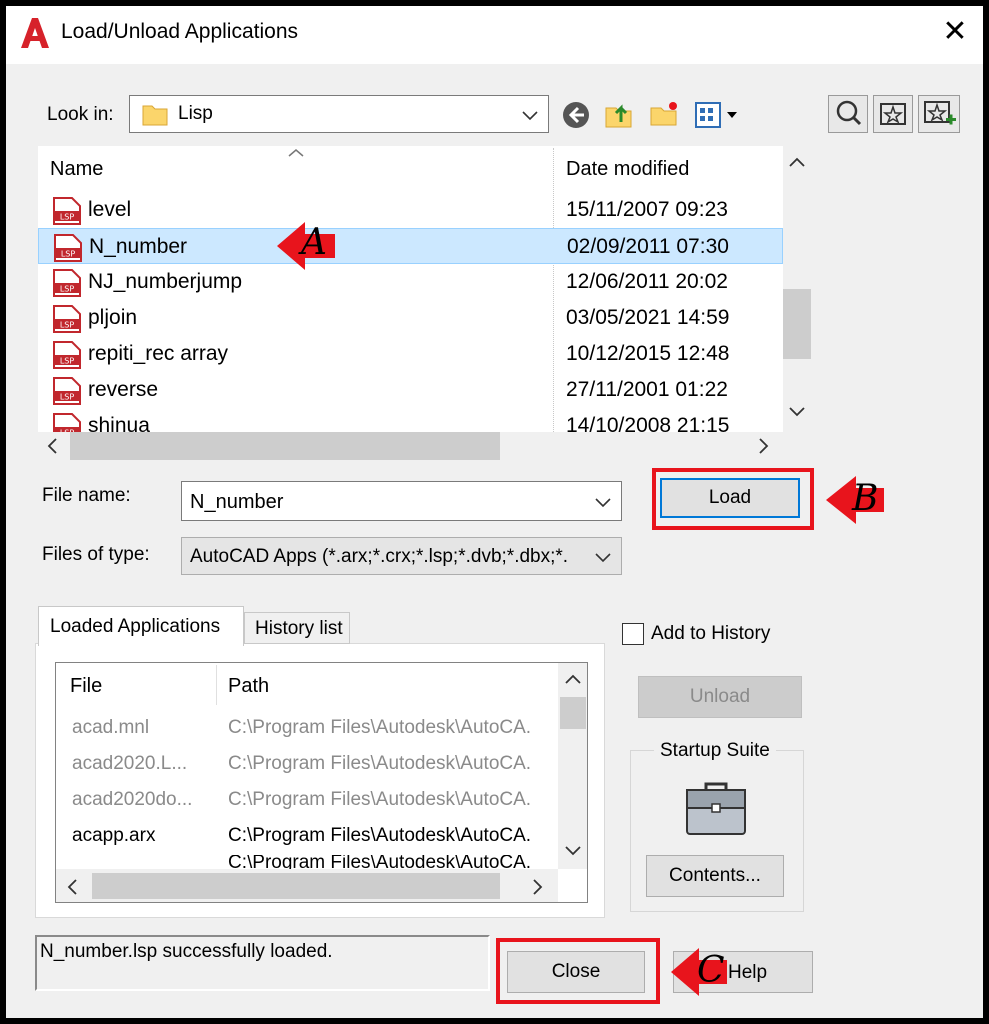  What do you see at coordinates (718, 115) in the screenshot?
I see `views-menu-icon` at bounding box center [718, 115].